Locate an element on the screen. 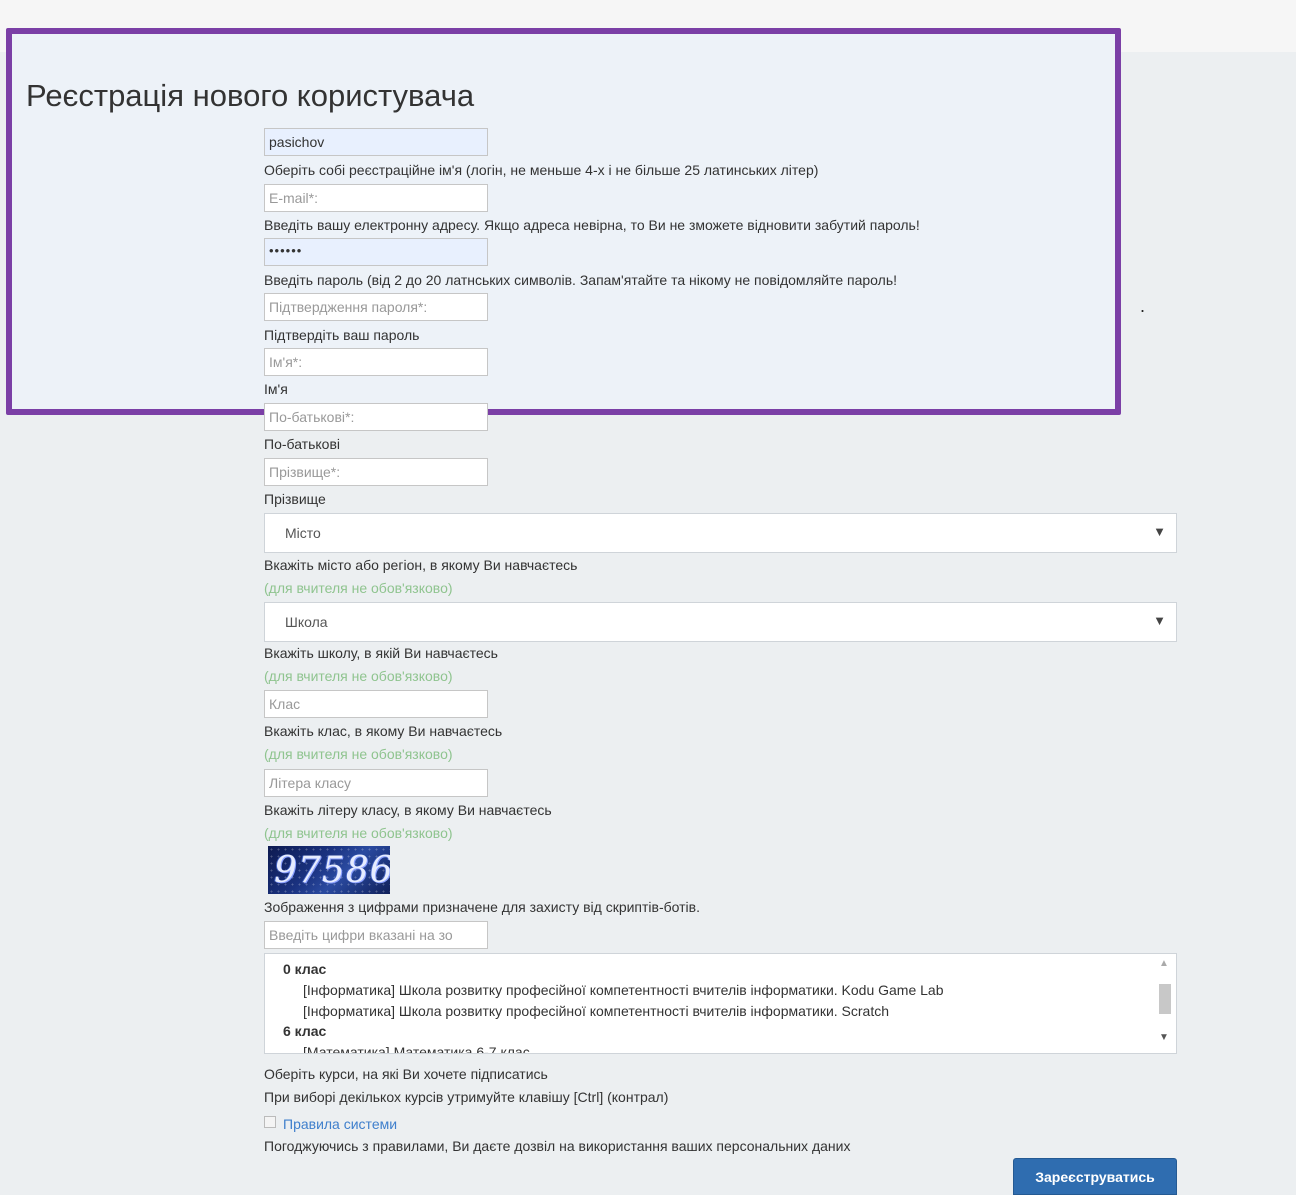 The height and width of the screenshot is (1195, 1296). school-select-value: Школа is located at coordinates (306, 622).